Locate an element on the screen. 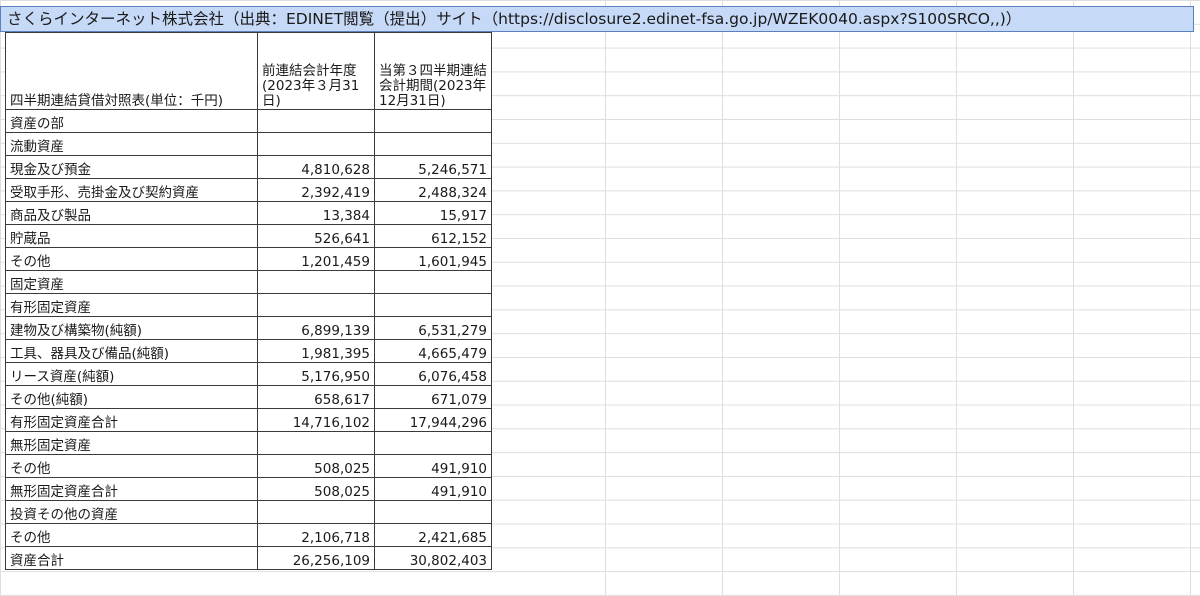 The height and width of the screenshot is (596, 1200). prev-value-cell: 26,256,109 is located at coordinates (316, 558).